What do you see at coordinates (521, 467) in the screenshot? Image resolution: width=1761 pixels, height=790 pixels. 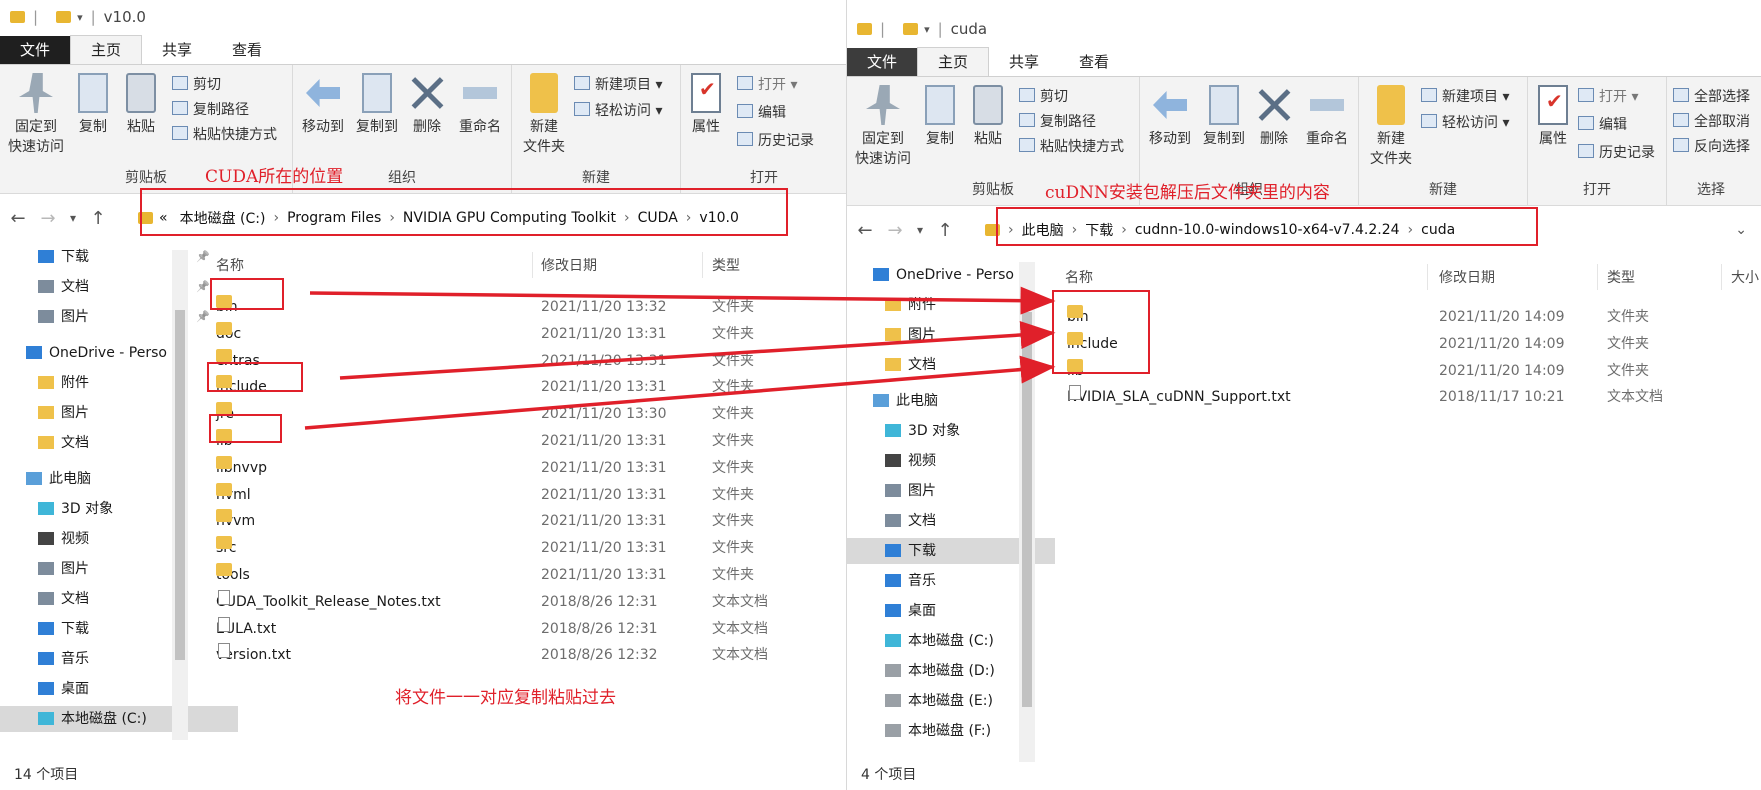 I see `file-row: libnvvp 2021/11/20 13:31 文件夹` at bounding box center [521, 467].